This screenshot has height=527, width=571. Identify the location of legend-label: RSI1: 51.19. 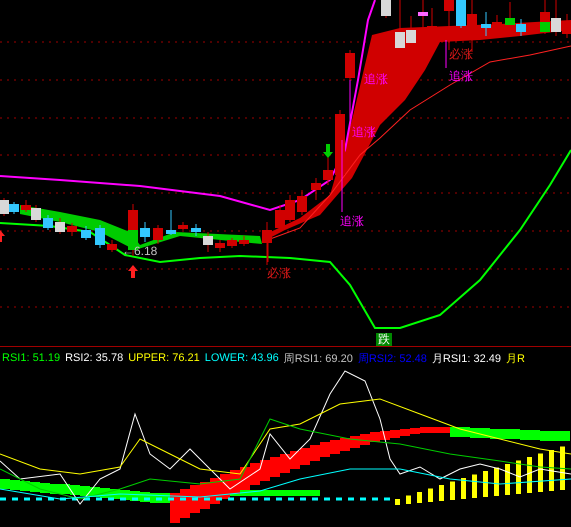
(31, 358).